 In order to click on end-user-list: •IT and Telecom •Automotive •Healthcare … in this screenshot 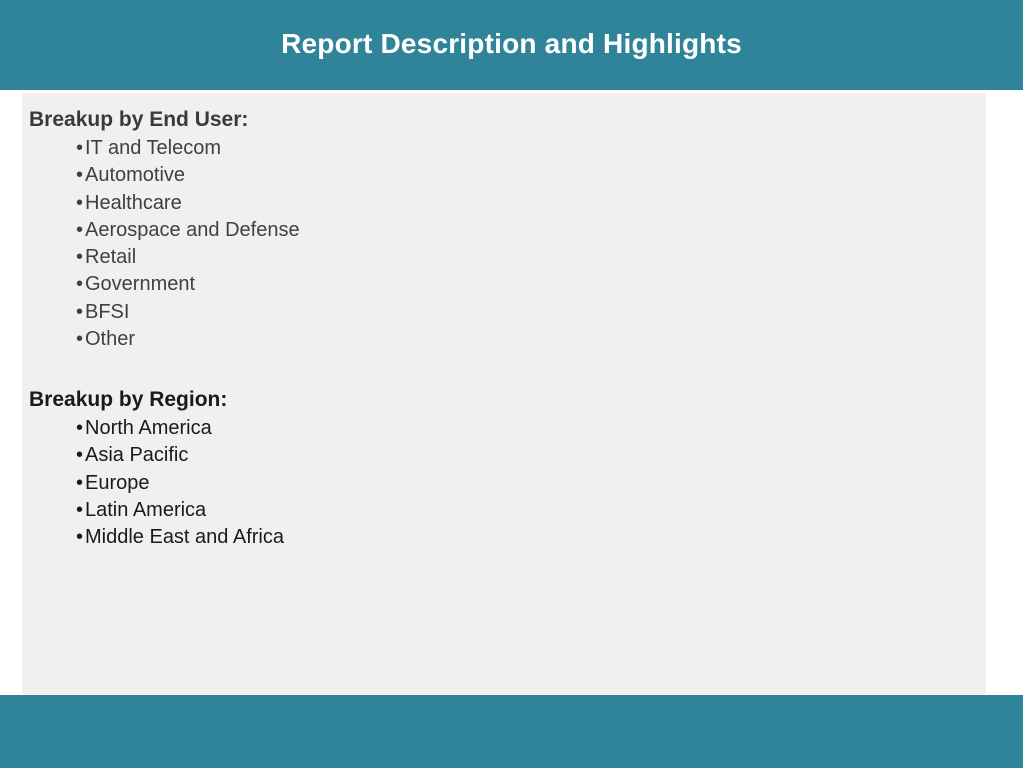, I will do `click(188, 244)`.